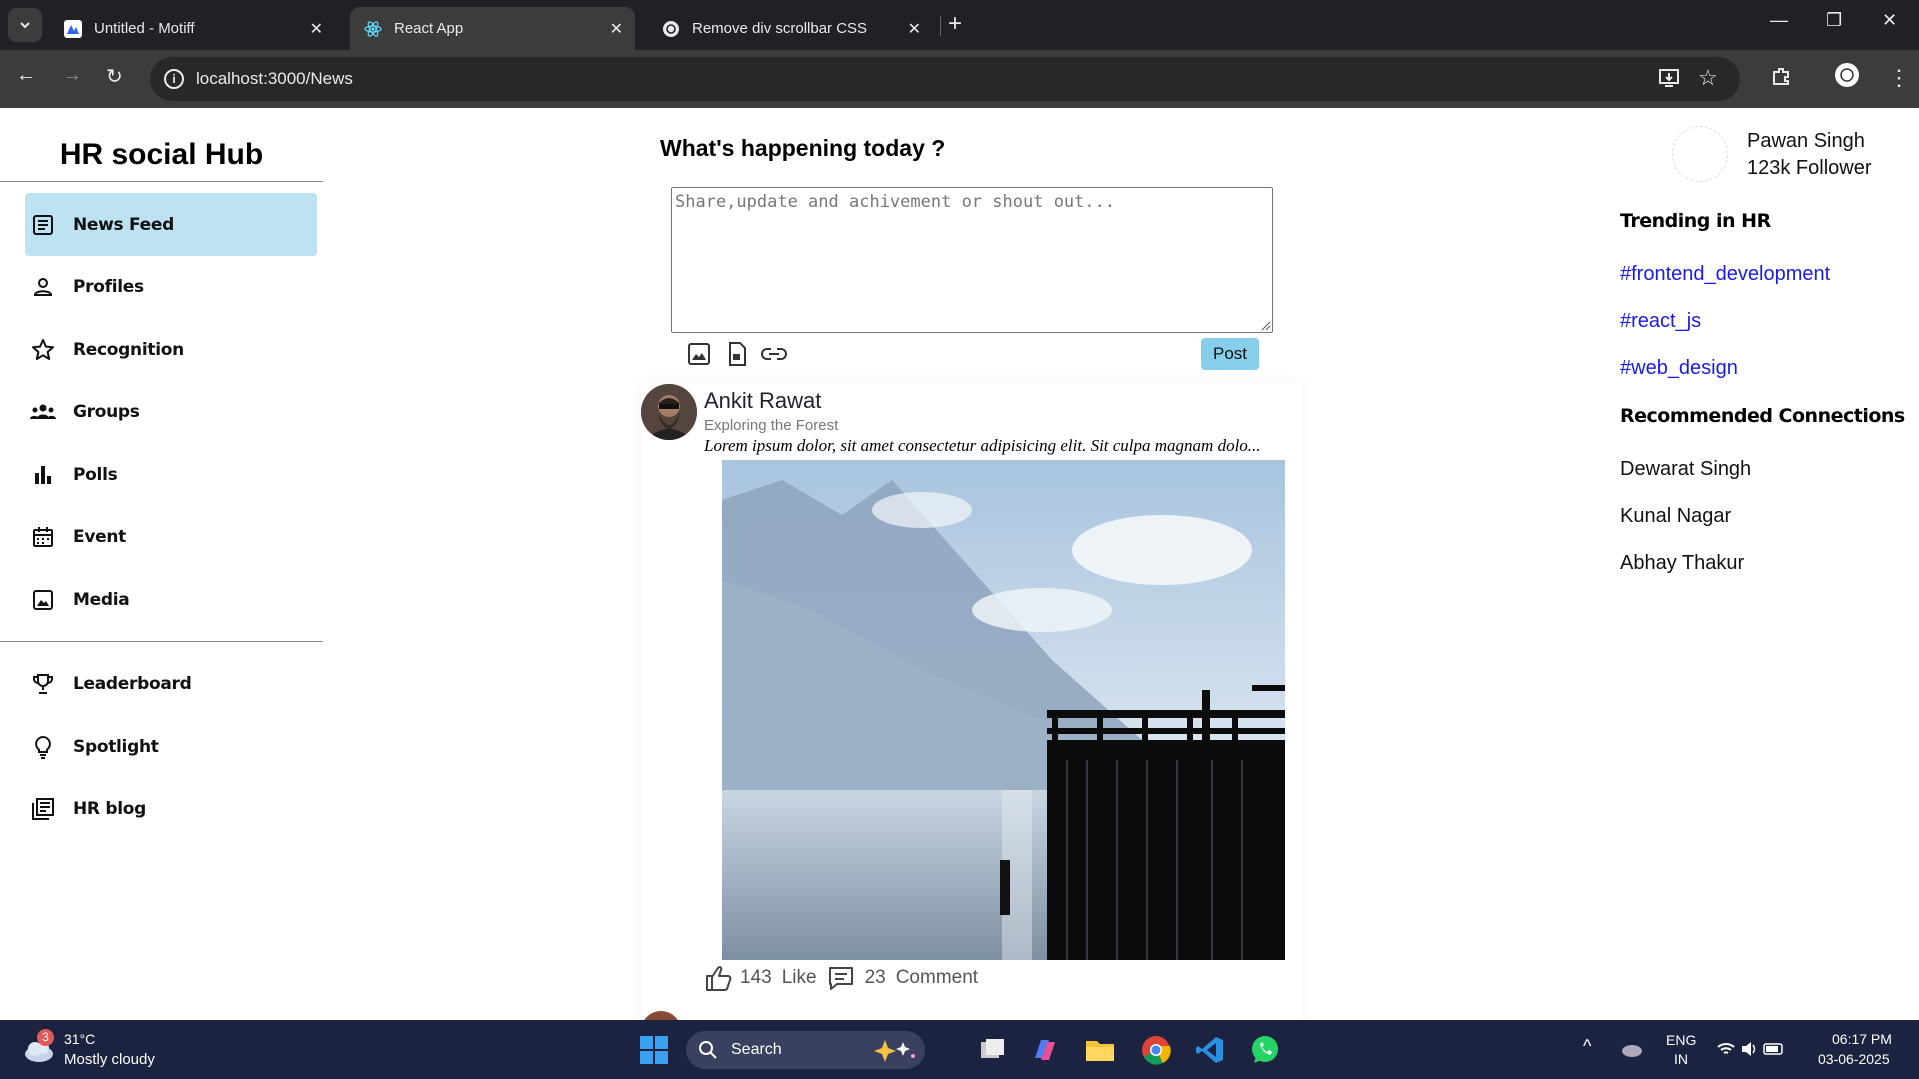 Image resolution: width=1919 pixels, height=1079 pixels. I want to click on url-text: localhost:3000/News, so click(274, 79).